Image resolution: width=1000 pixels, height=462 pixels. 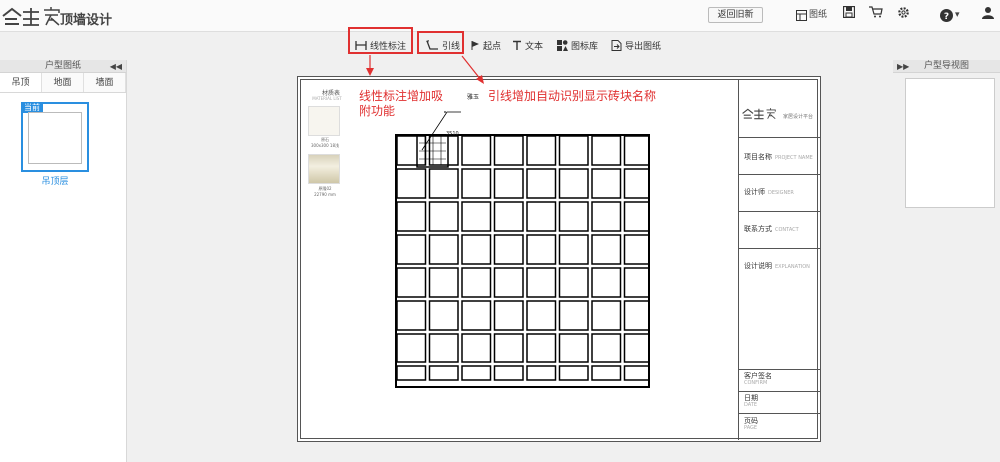 What do you see at coordinates (425, 69) in the screenshot?
I see `annotation-arrows` at bounding box center [425, 69].